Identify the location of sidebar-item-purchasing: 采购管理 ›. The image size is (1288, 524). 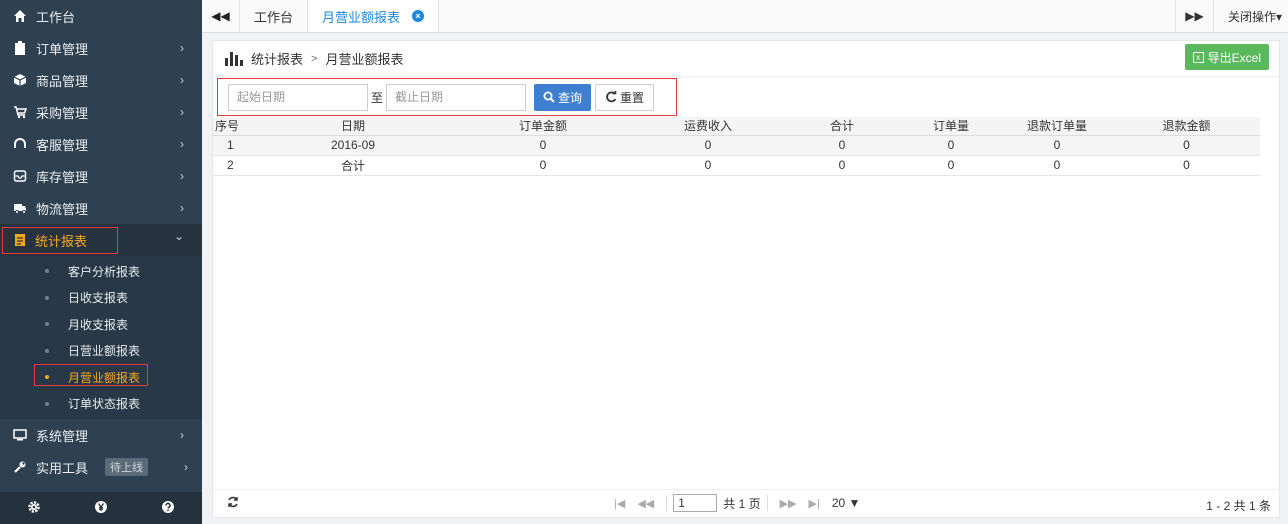
(101, 112).